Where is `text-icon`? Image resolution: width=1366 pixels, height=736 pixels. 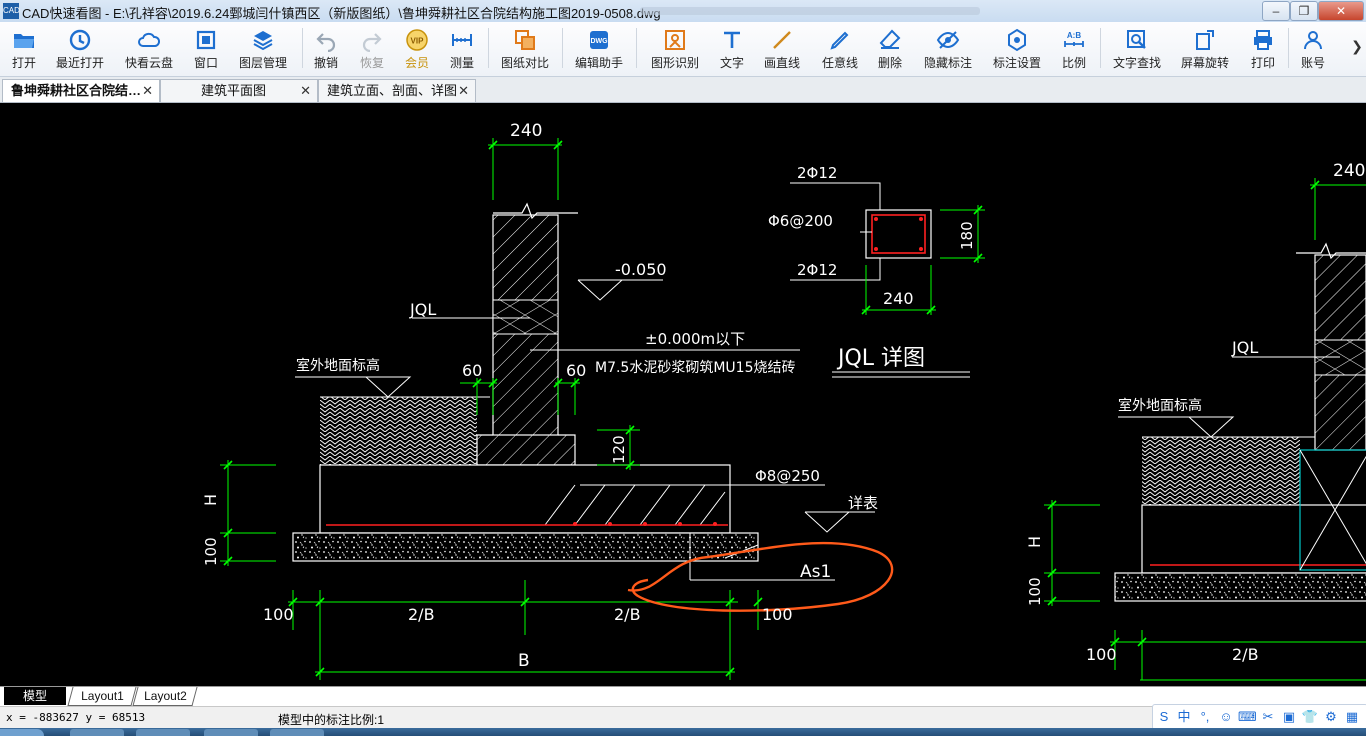 text-icon is located at coordinates (732, 39).